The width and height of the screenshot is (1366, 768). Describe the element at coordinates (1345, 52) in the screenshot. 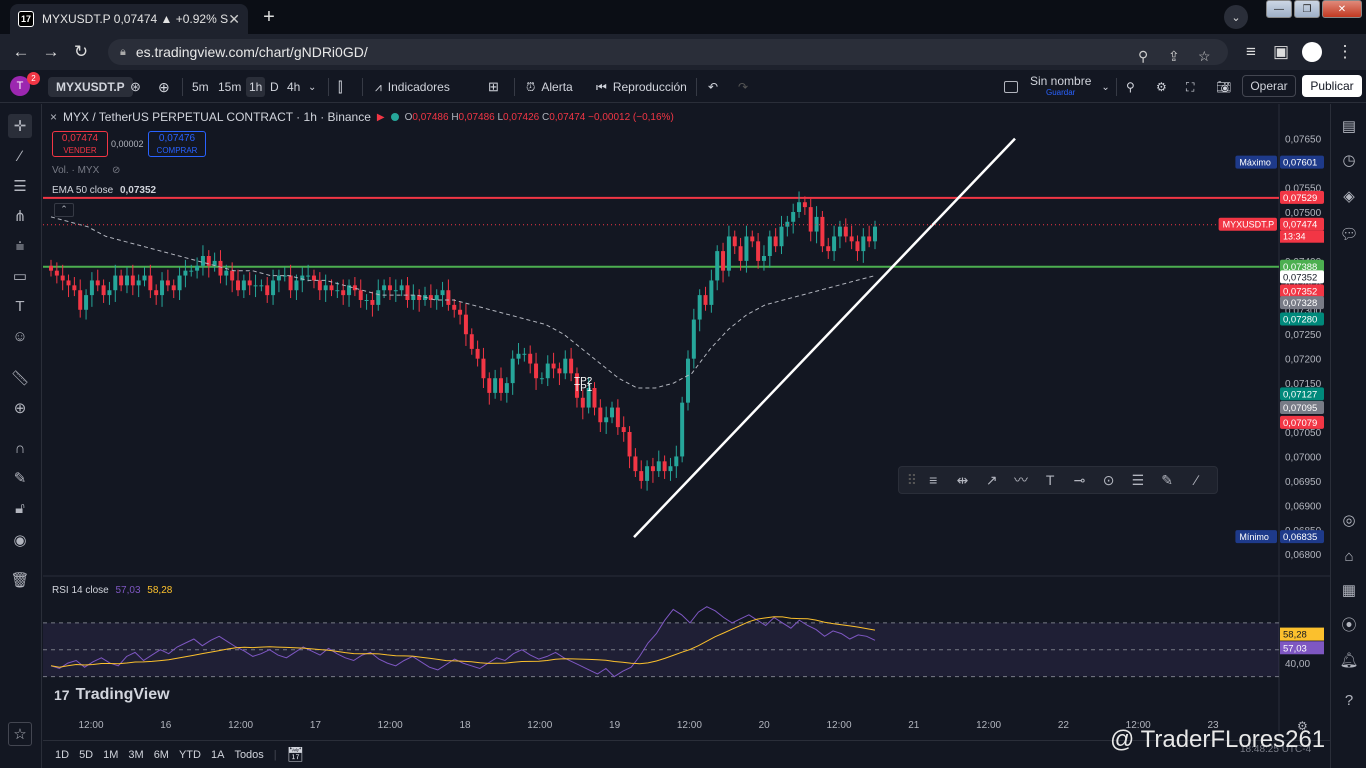

I see `browser-menu-icon: ⋮` at that location.